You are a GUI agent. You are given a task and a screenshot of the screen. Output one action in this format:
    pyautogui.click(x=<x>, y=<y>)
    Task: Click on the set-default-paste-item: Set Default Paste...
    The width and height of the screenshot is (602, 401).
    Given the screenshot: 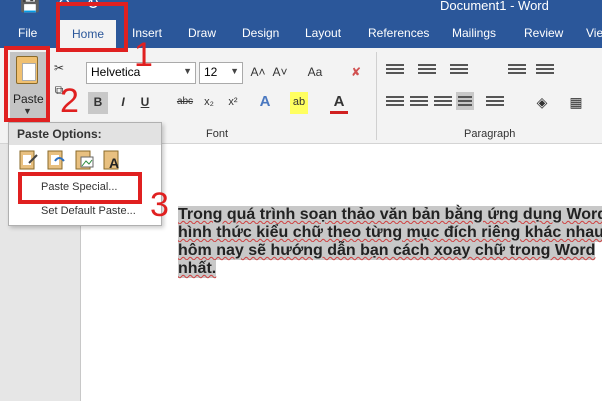 What is the action you would take?
    pyautogui.click(x=88, y=211)
    